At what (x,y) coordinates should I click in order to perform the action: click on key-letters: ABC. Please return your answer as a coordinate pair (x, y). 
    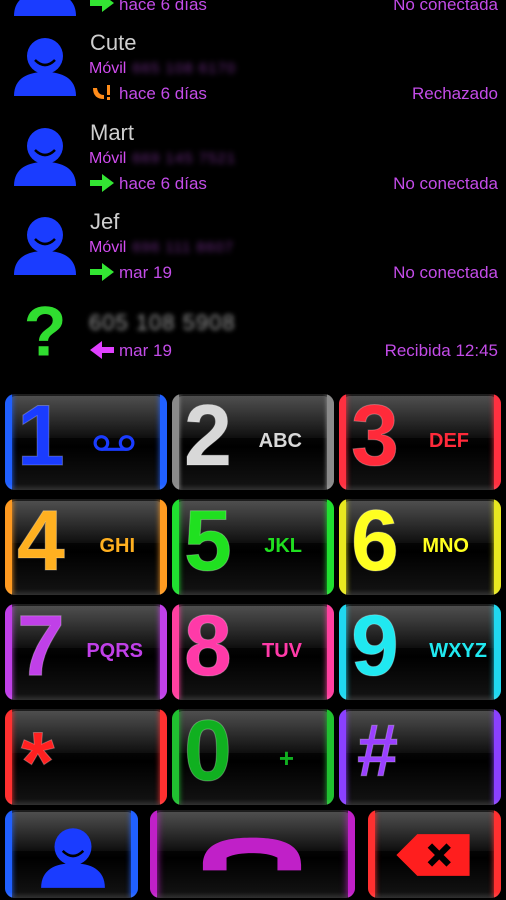
    Looking at the image, I should click on (280, 441).